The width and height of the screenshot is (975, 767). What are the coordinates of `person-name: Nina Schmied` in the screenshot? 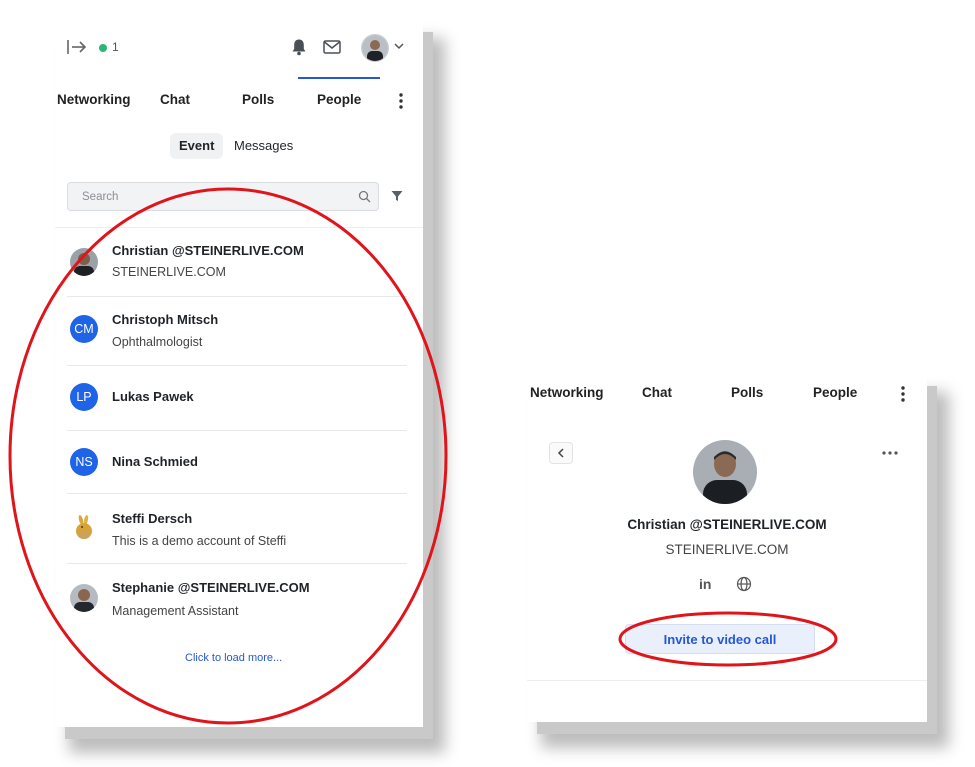 It's located at (155, 461).